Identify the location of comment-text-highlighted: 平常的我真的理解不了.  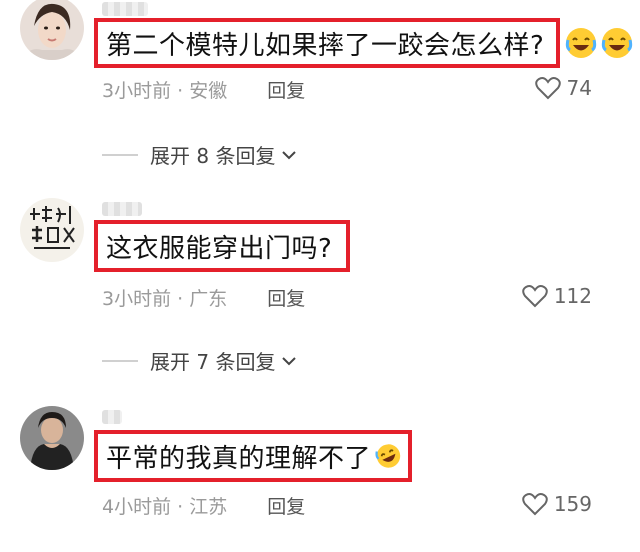
(253, 456).